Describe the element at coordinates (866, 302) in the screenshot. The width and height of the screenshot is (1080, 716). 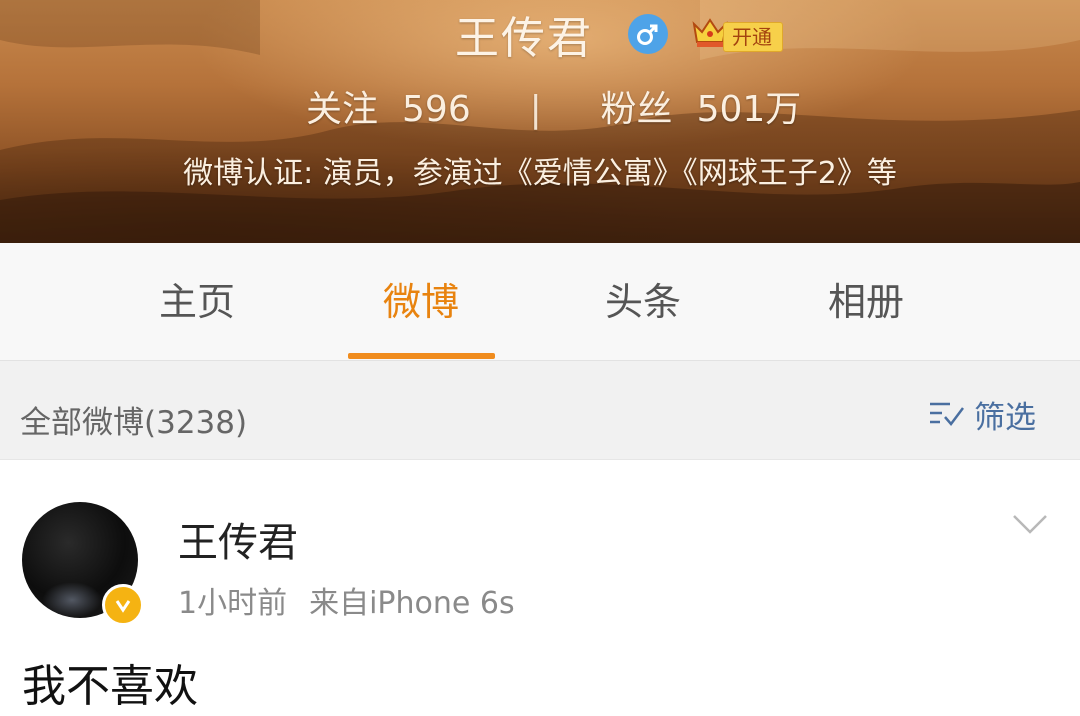
I see `tab-album: 相册` at that location.